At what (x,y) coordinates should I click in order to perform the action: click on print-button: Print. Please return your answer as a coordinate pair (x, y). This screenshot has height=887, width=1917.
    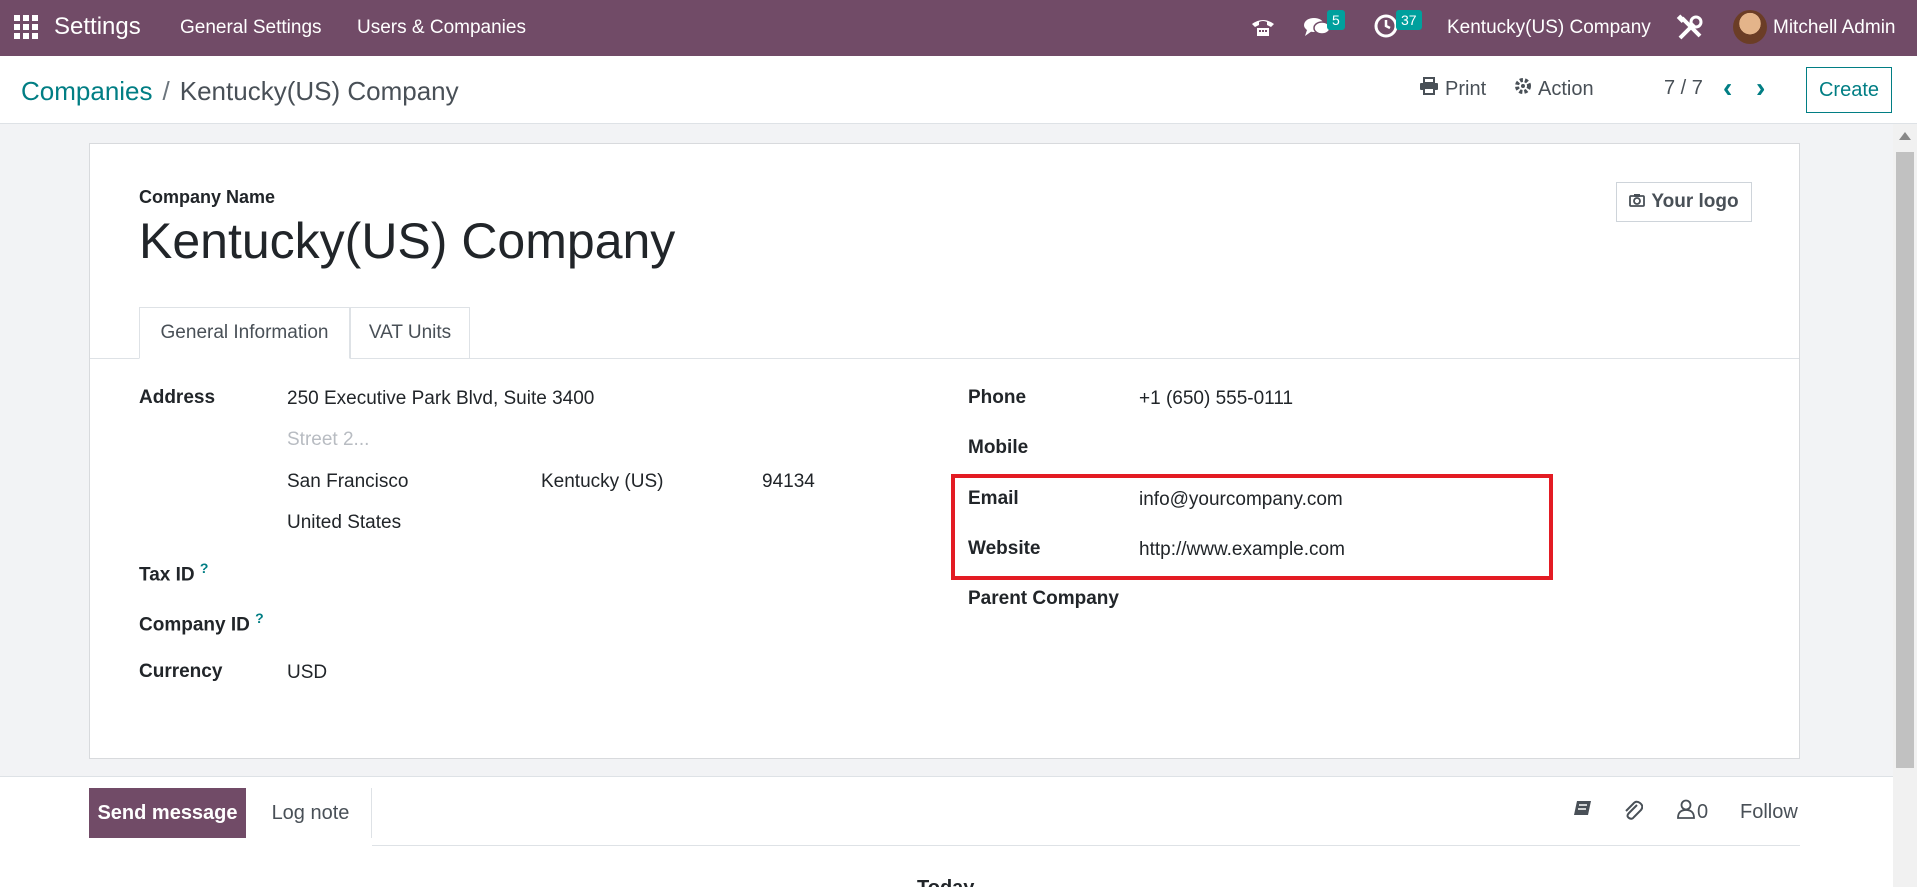
    Looking at the image, I should click on (1452, 89).